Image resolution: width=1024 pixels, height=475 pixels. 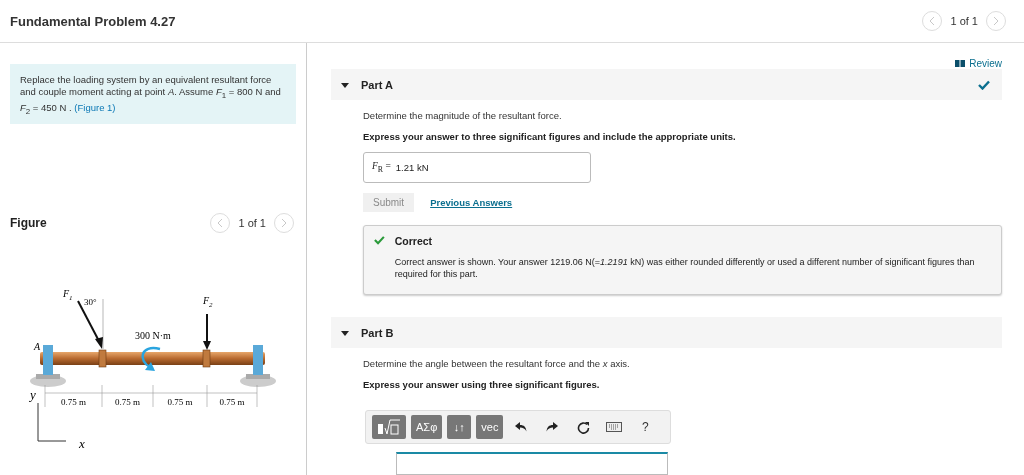 I want to click on feedback-title: Correct, so click(x=414, y=241).